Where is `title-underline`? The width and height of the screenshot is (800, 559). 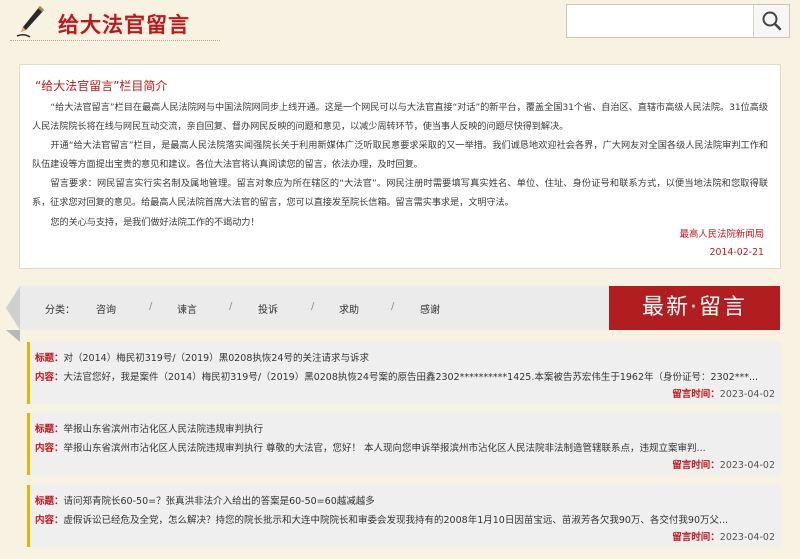
title-underline is located at coordinates (115, 40).